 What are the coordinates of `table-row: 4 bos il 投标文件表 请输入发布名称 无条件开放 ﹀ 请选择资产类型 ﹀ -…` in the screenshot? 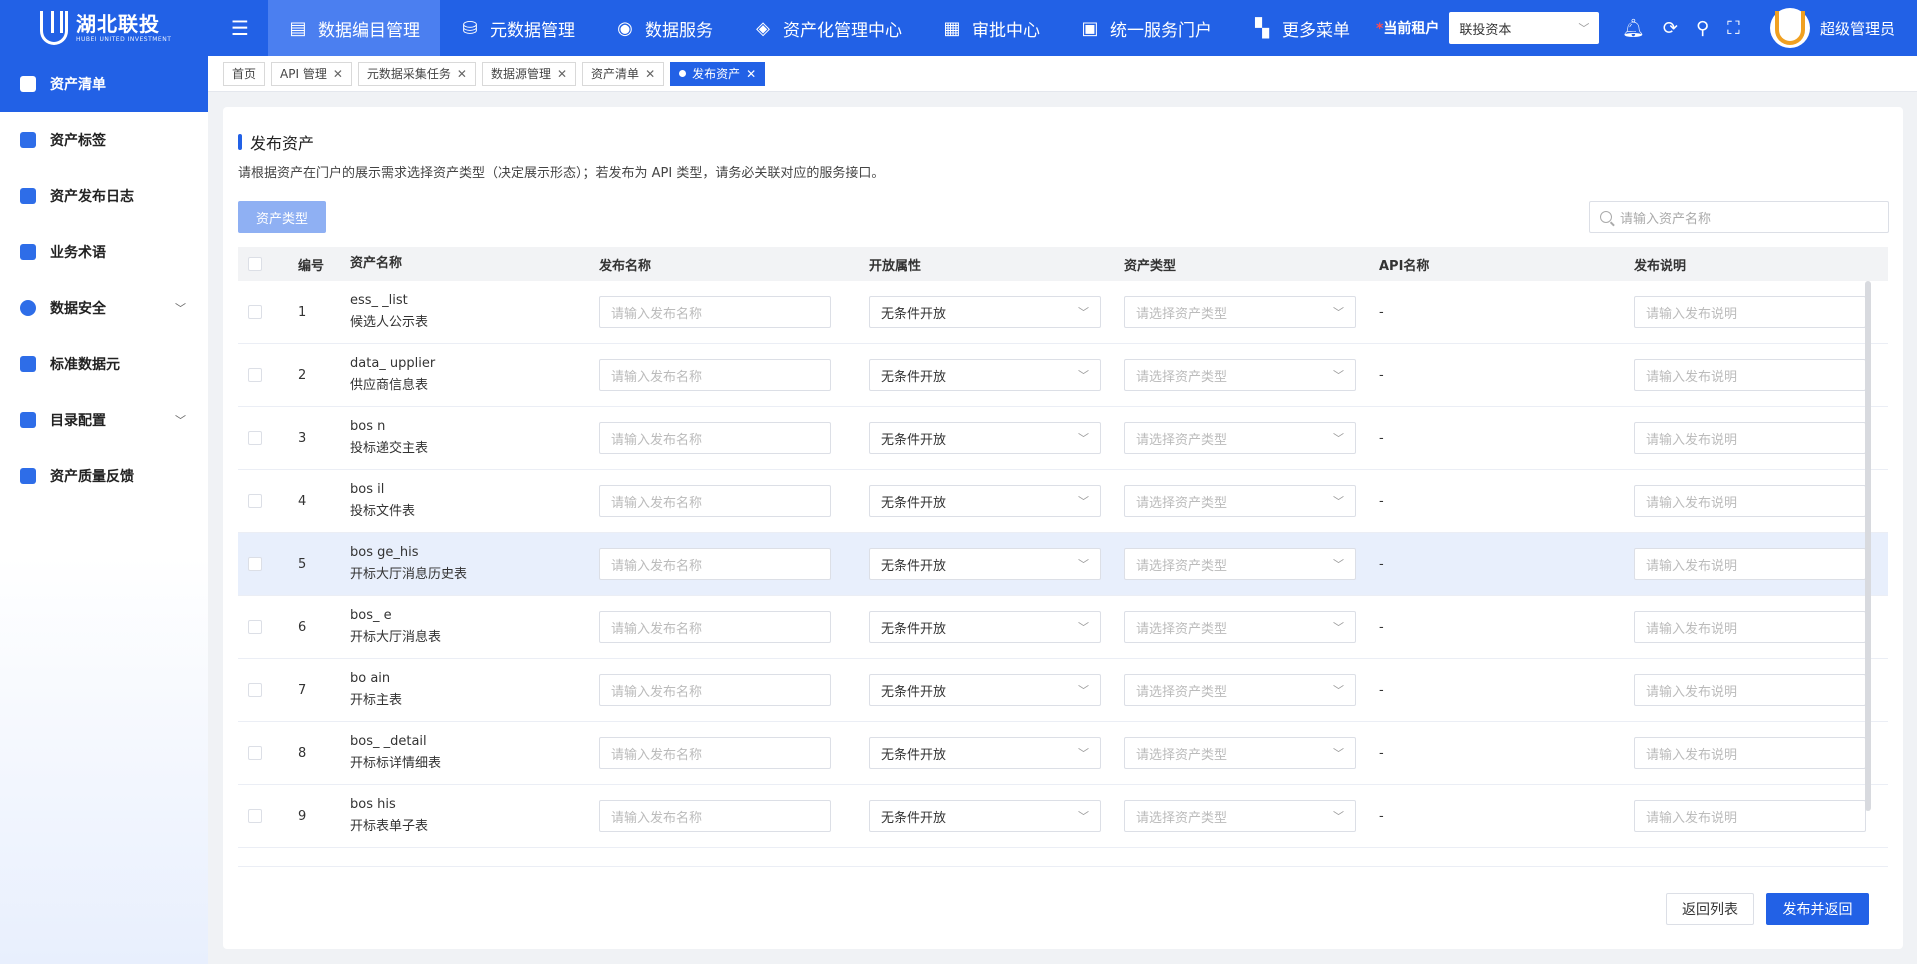 It's located at (1063, 501).